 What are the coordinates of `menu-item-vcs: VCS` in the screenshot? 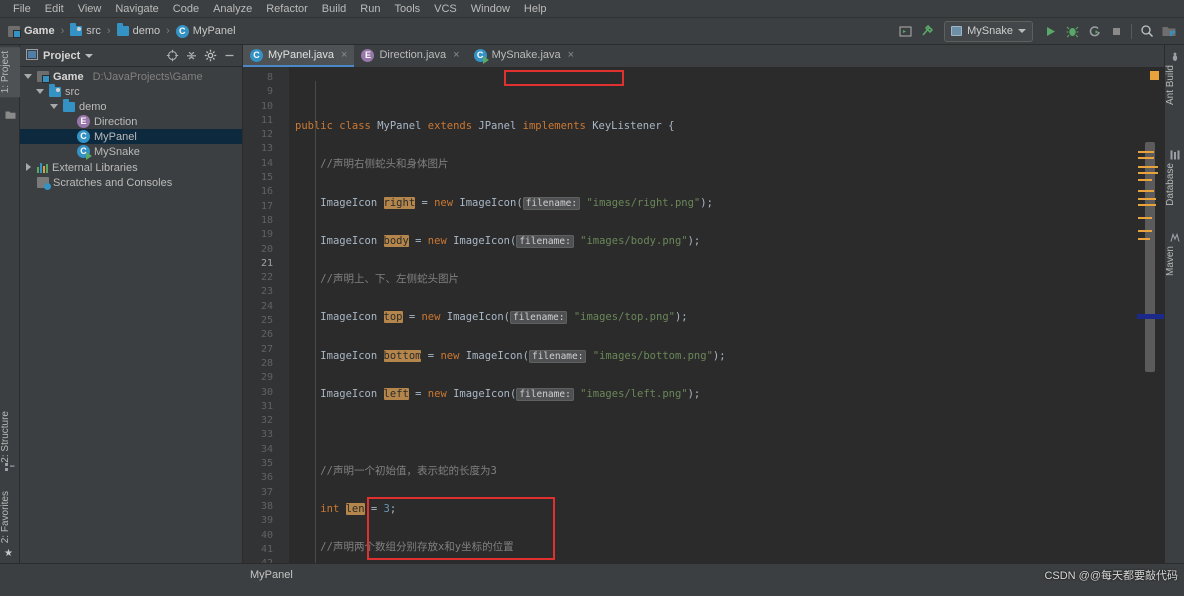 It's located at (445, 9).